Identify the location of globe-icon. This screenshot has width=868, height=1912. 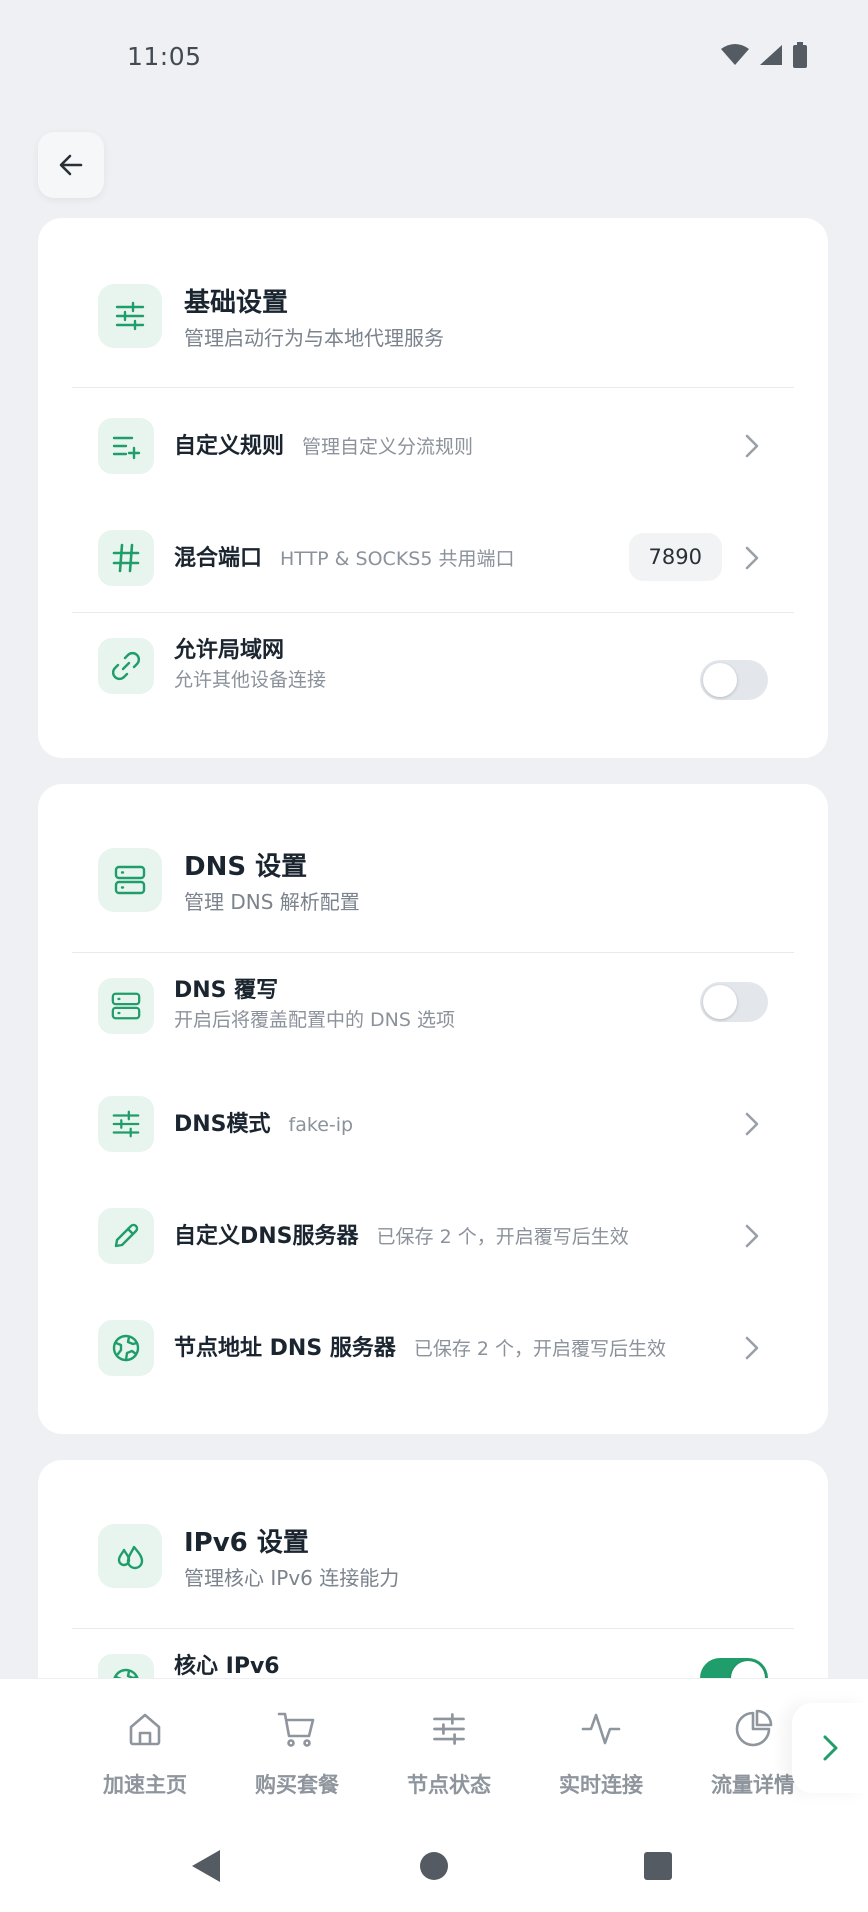
(126, 1348).